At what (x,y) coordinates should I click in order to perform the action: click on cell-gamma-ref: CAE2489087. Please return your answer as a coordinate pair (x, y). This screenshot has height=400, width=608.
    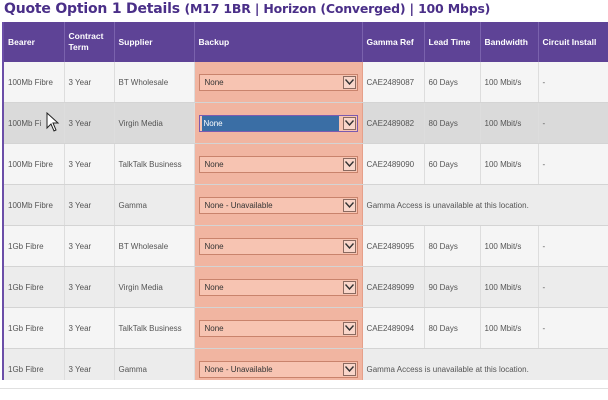
    Looking at the image, I should click on (393, 82).